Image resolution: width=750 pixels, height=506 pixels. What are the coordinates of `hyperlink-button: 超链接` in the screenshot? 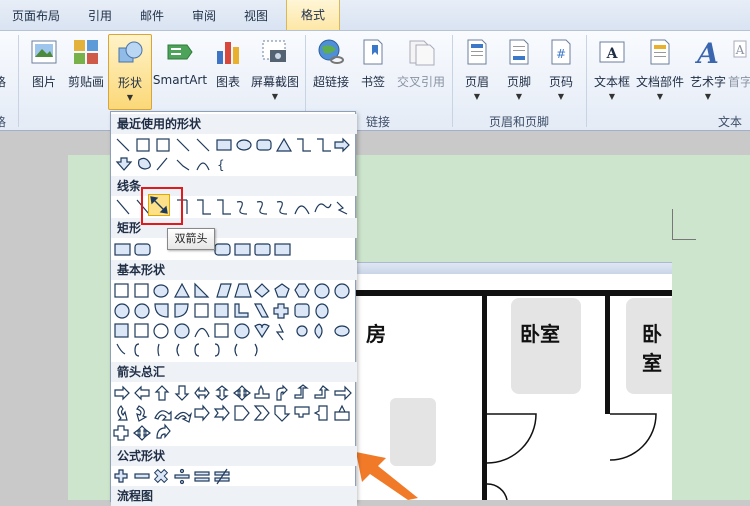 It's located at (331, 63).